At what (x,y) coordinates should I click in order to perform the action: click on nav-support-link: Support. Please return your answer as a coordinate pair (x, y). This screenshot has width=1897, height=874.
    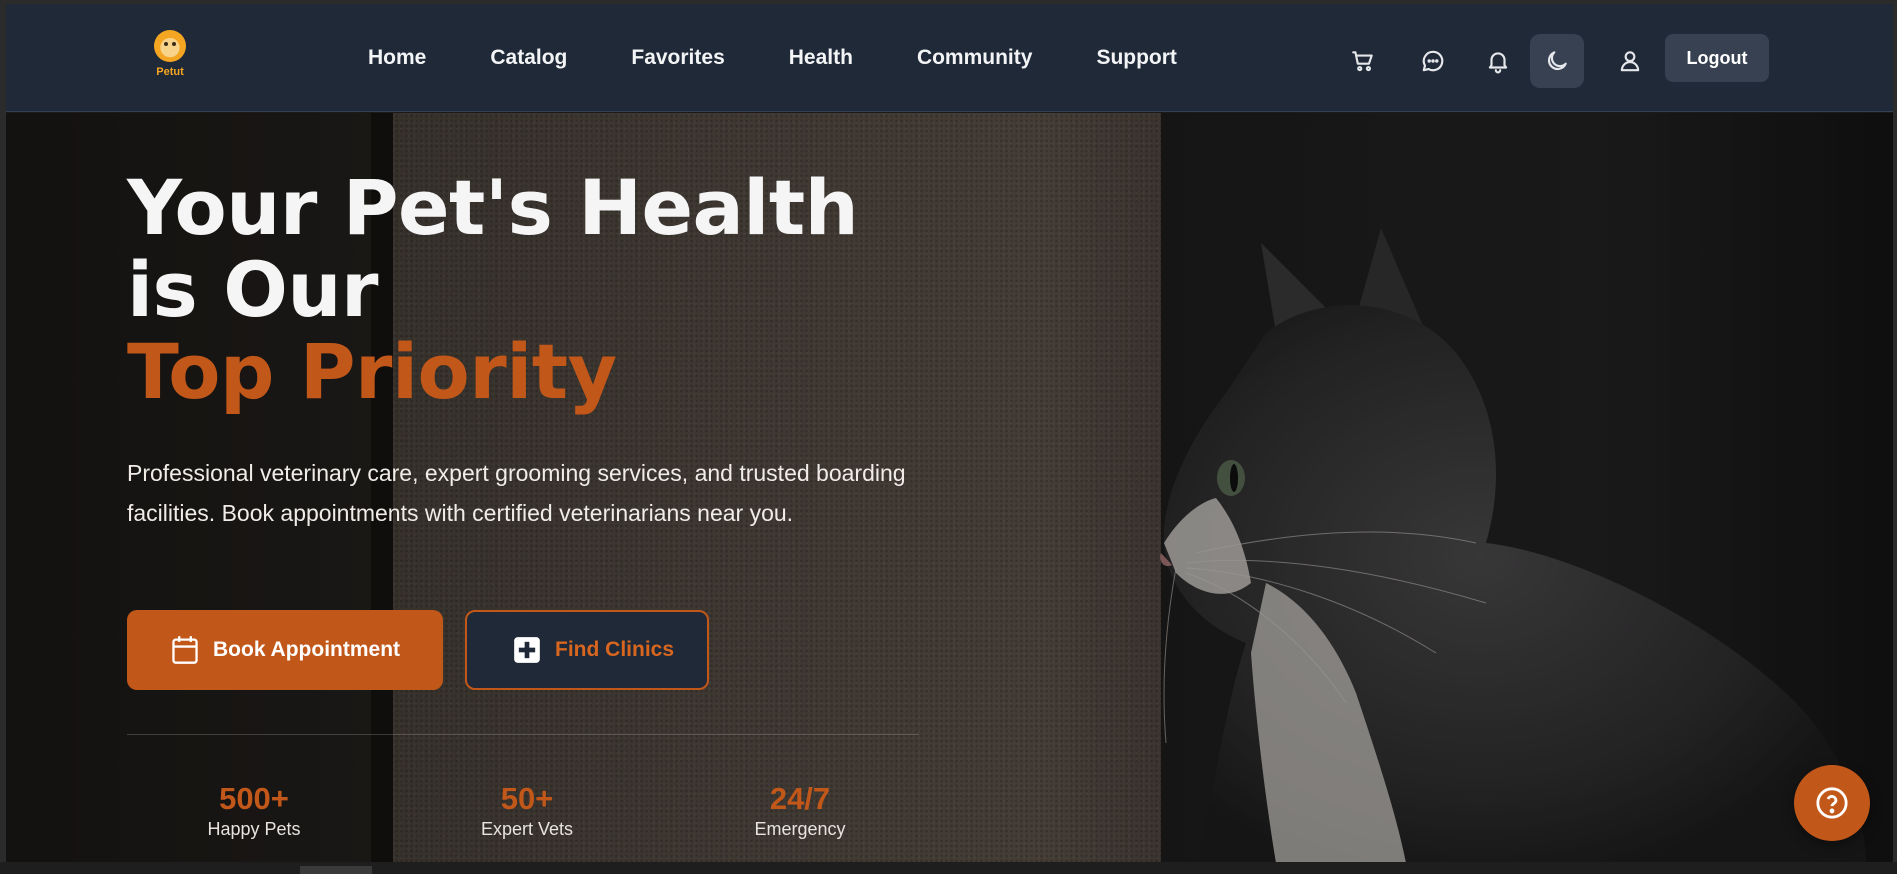
    Looking at the image, I should click on (1136, 58).